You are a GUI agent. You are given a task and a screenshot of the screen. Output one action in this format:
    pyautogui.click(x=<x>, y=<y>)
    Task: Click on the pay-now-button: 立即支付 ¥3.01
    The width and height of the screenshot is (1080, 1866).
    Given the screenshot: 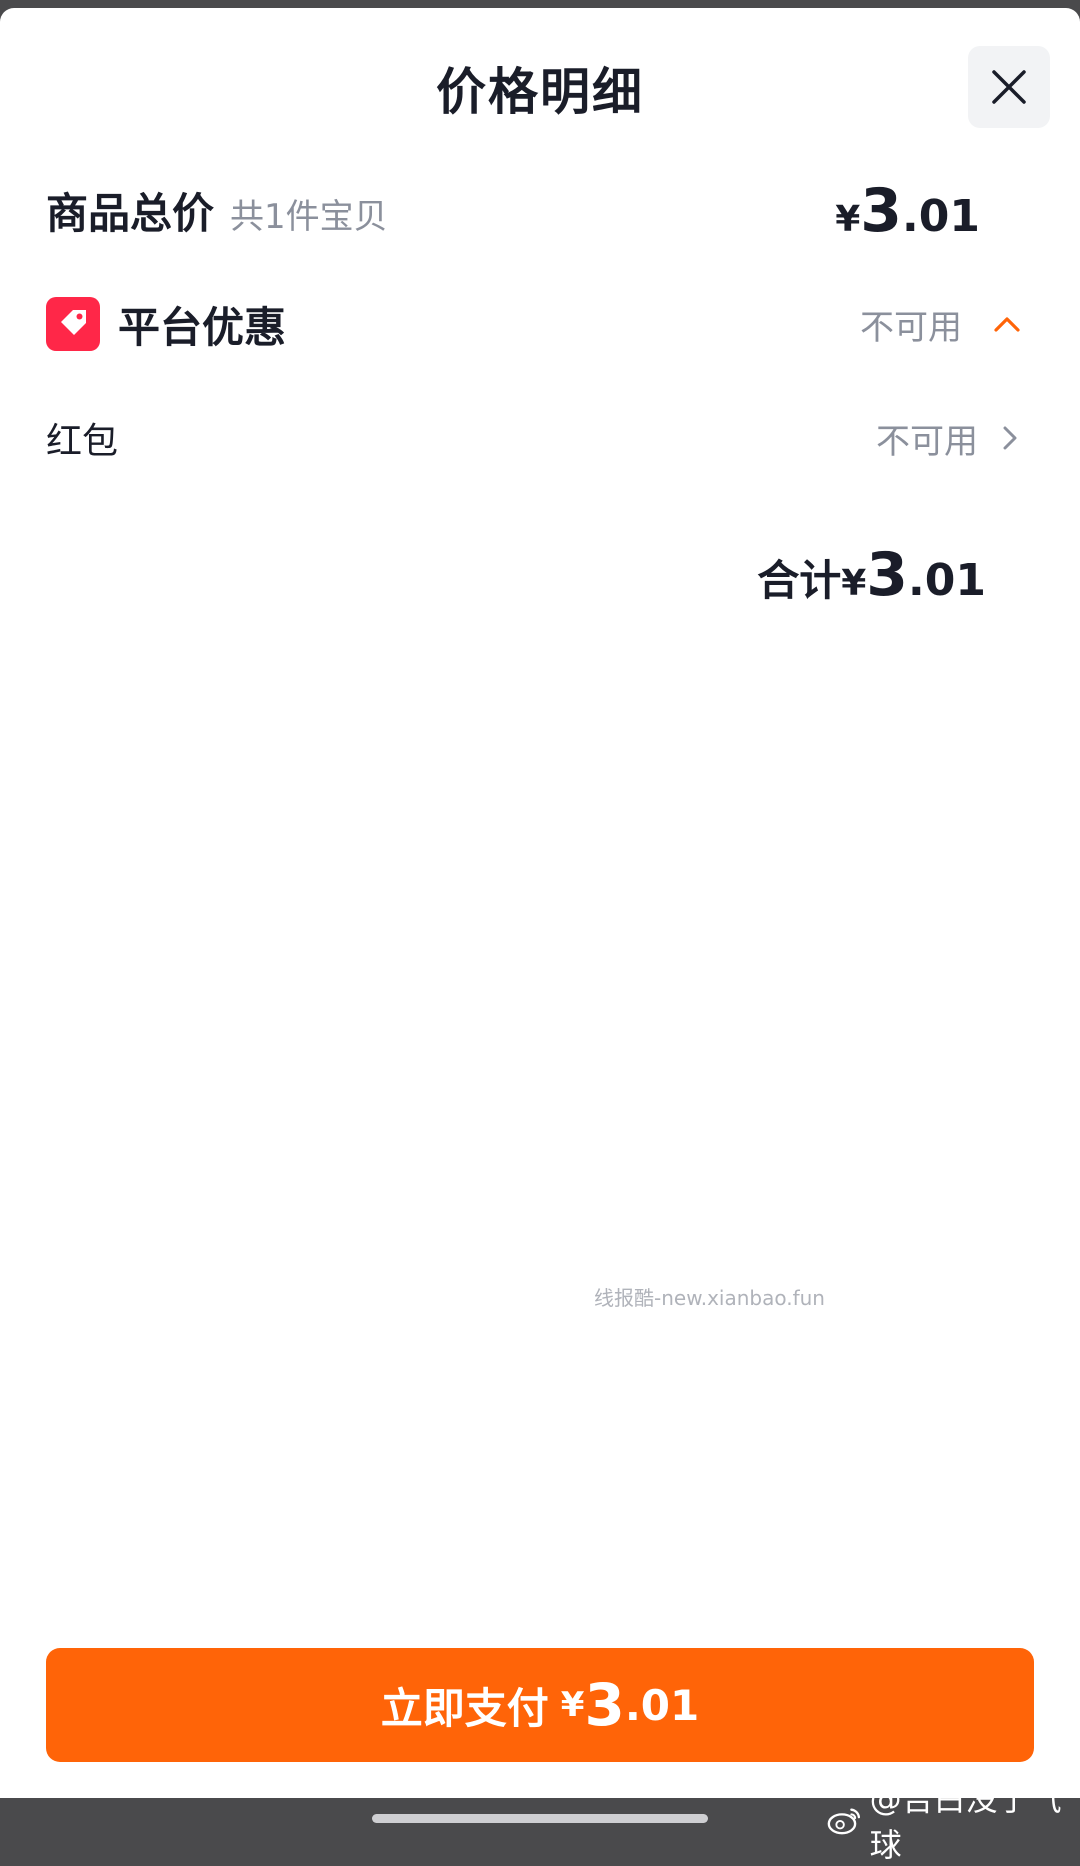 What is the action you would take?
    pyautogui.click(x=540, y=1705)
    